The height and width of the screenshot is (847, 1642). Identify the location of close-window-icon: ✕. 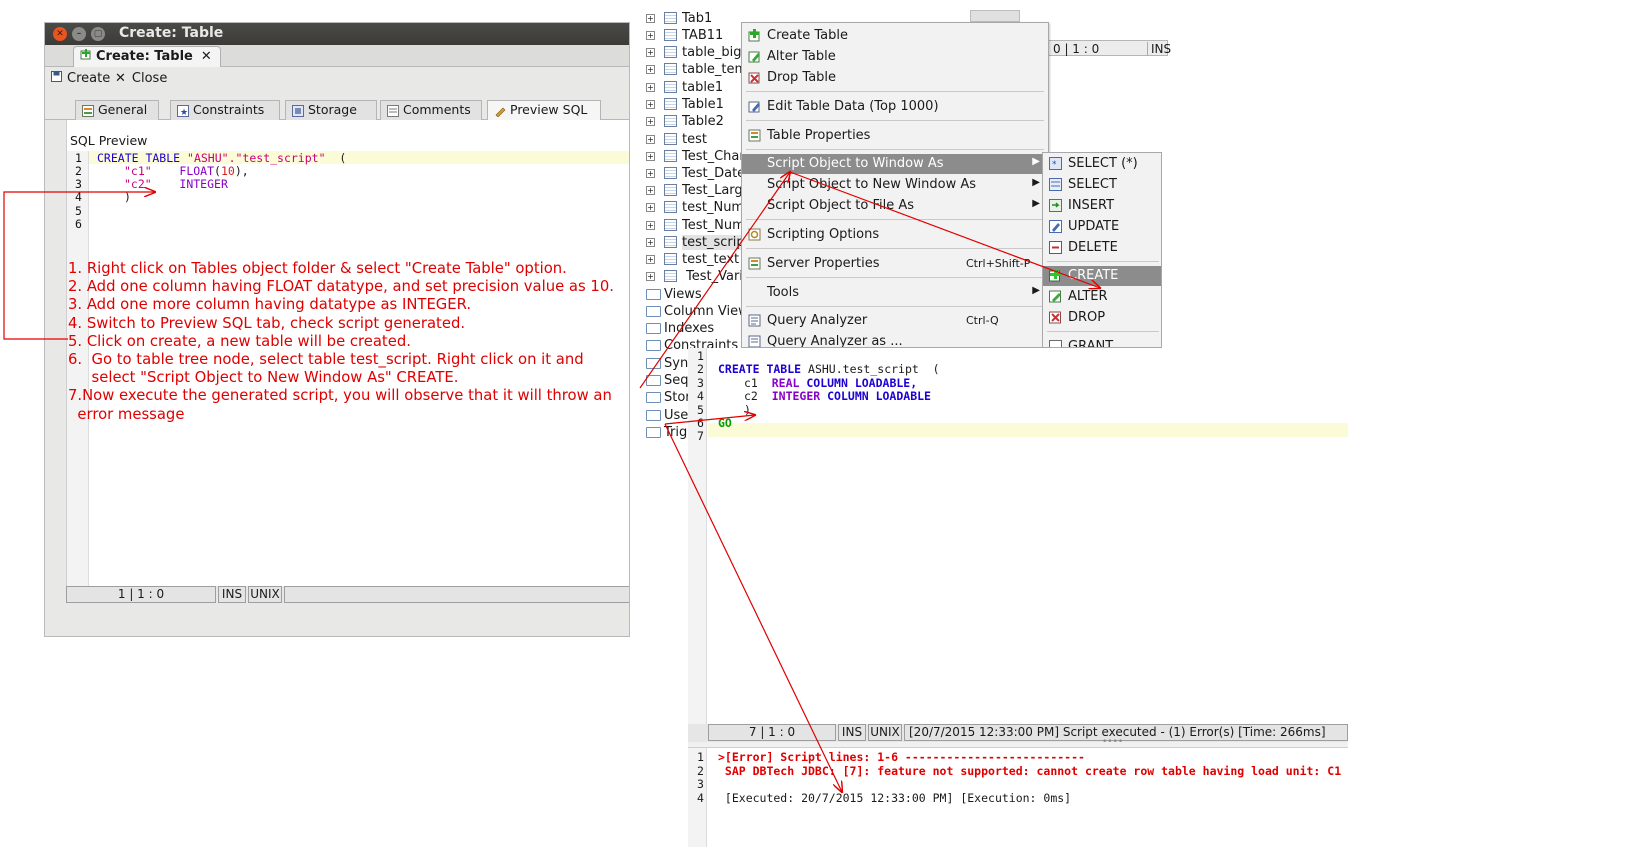
(60, 34).